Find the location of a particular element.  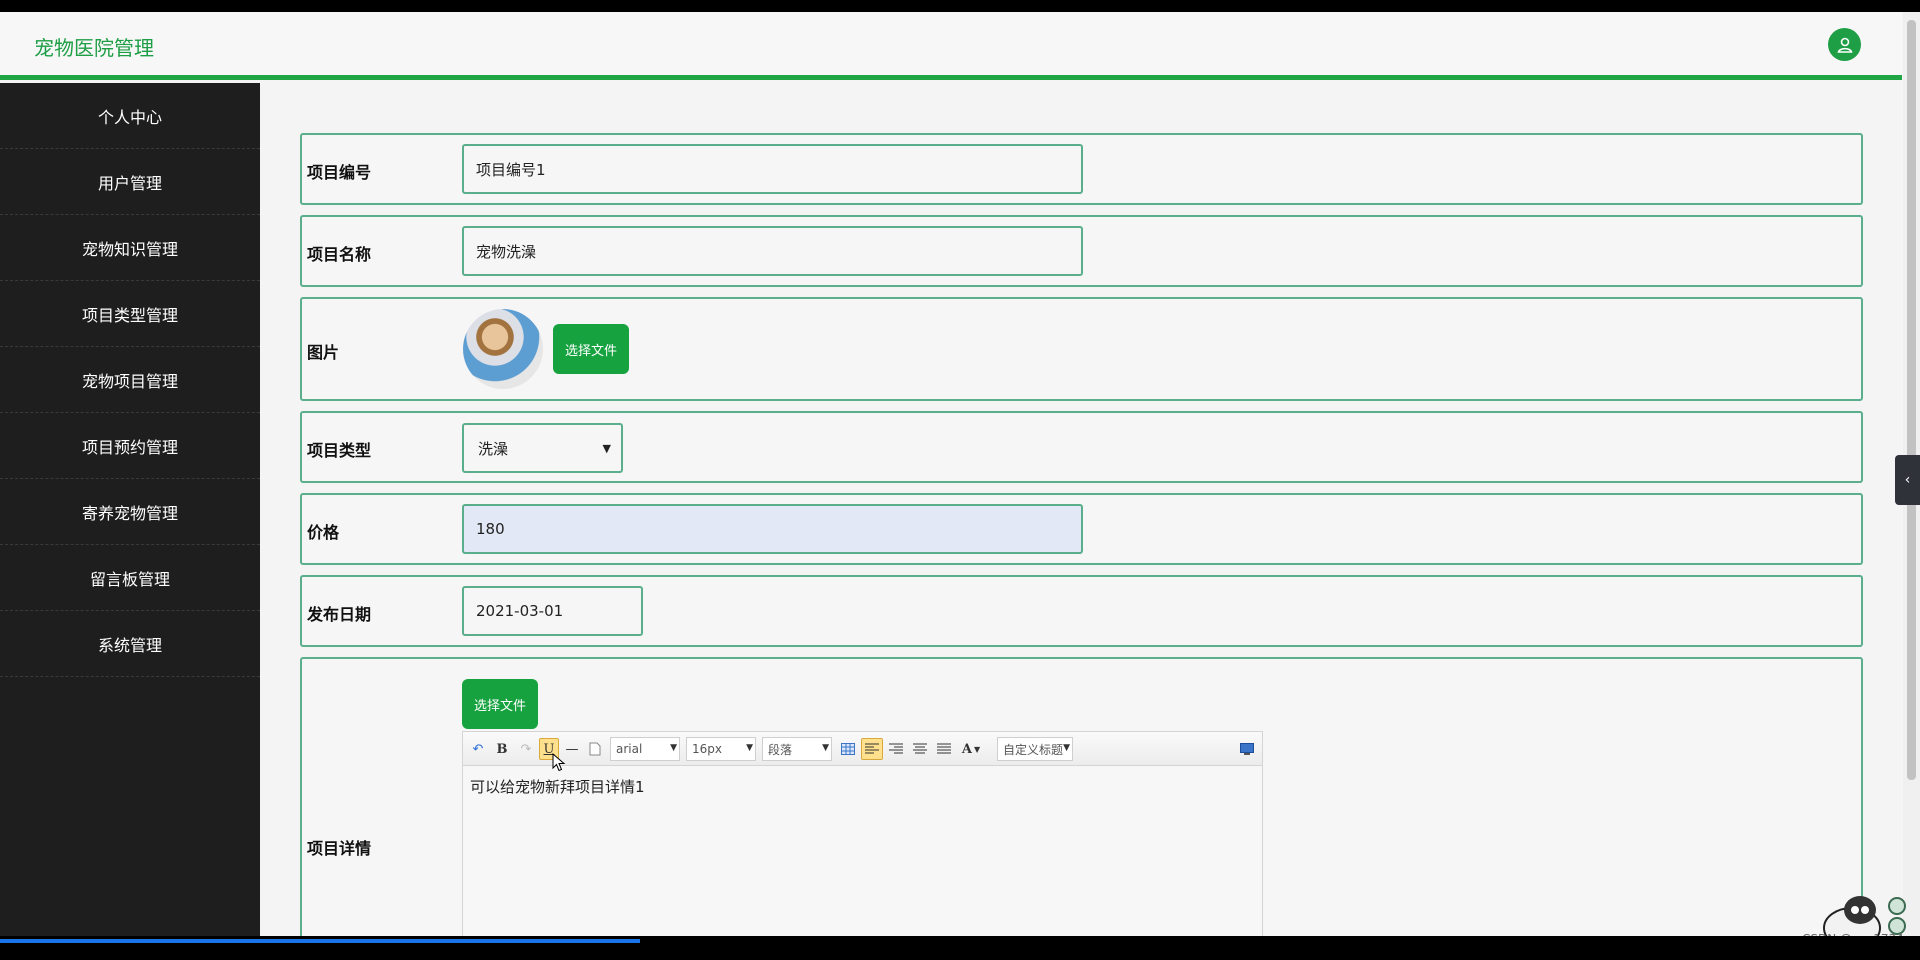

bold-button: B is located at coordinates (502, 749).